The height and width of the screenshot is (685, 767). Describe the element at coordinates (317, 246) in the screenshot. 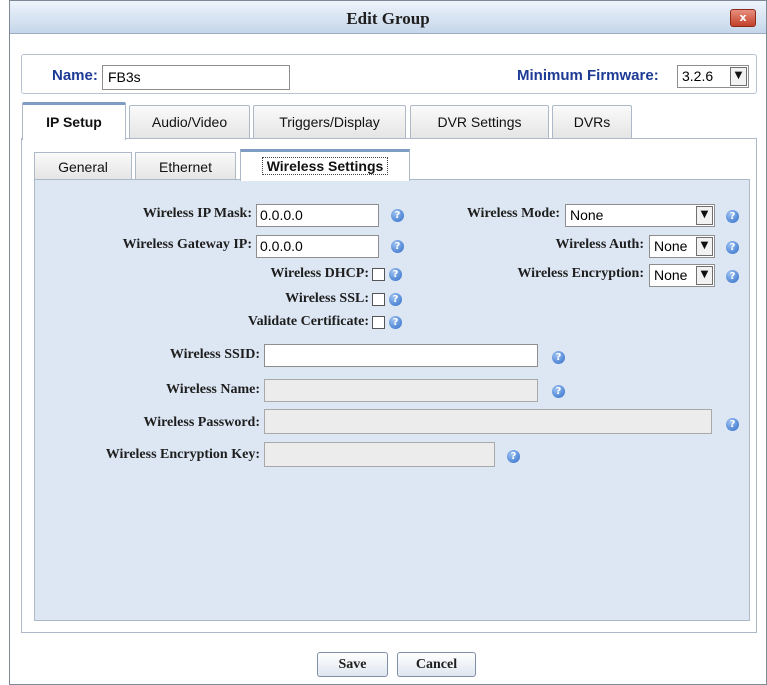

I see `wireless-gateway-ip-input: 0.0.0.0` at that location.